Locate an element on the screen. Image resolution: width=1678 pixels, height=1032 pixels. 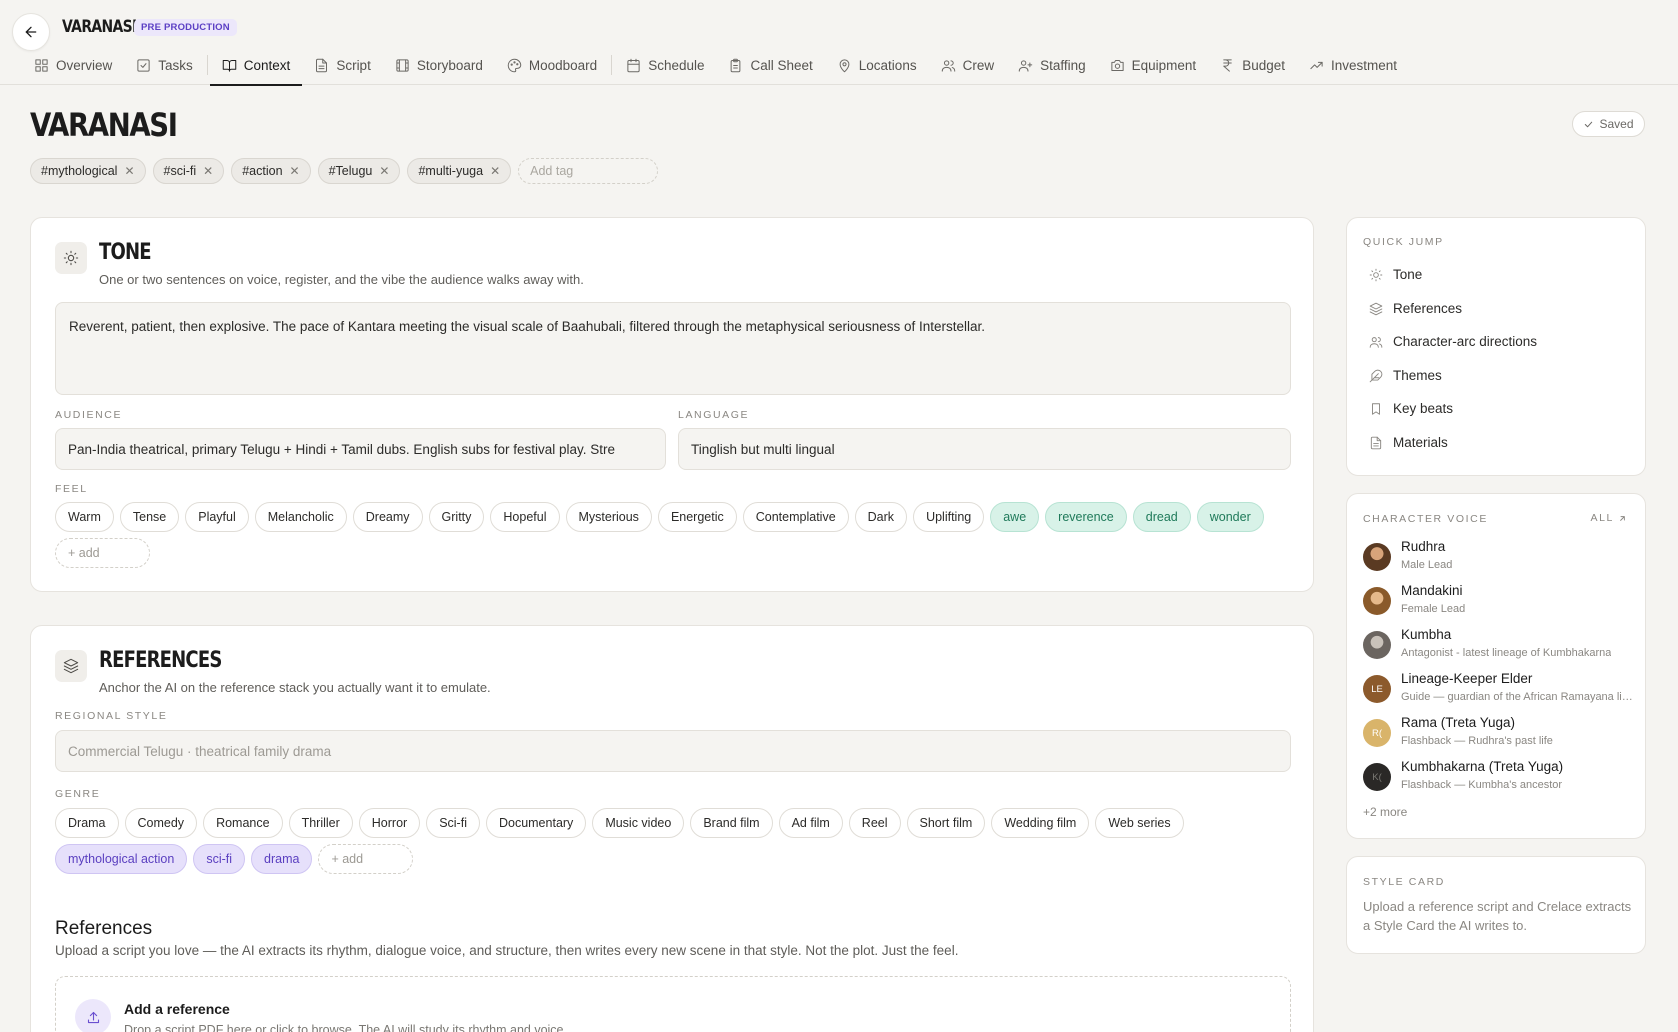
genre-chip: Sci-fi is located at coordinates (453, 823).